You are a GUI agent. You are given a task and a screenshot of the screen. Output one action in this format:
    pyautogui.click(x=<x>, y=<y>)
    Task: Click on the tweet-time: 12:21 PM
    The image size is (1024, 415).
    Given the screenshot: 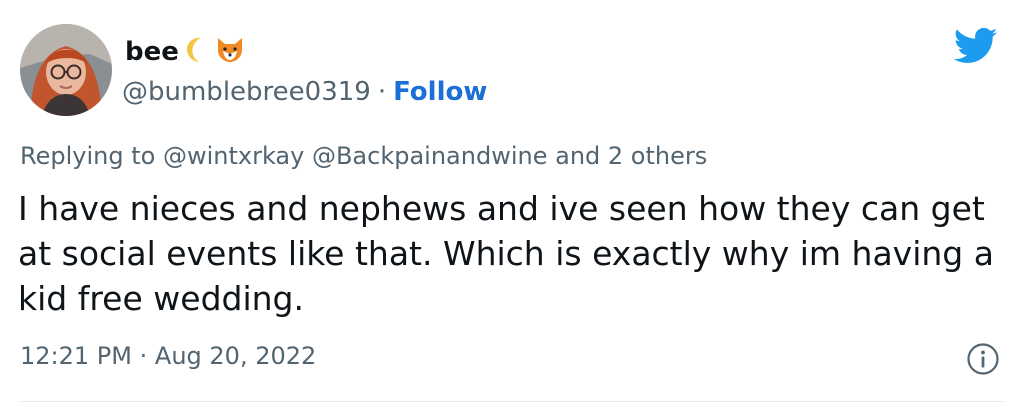 What is the action you would take?
    pyautogui.click(x=76, y=356)
    